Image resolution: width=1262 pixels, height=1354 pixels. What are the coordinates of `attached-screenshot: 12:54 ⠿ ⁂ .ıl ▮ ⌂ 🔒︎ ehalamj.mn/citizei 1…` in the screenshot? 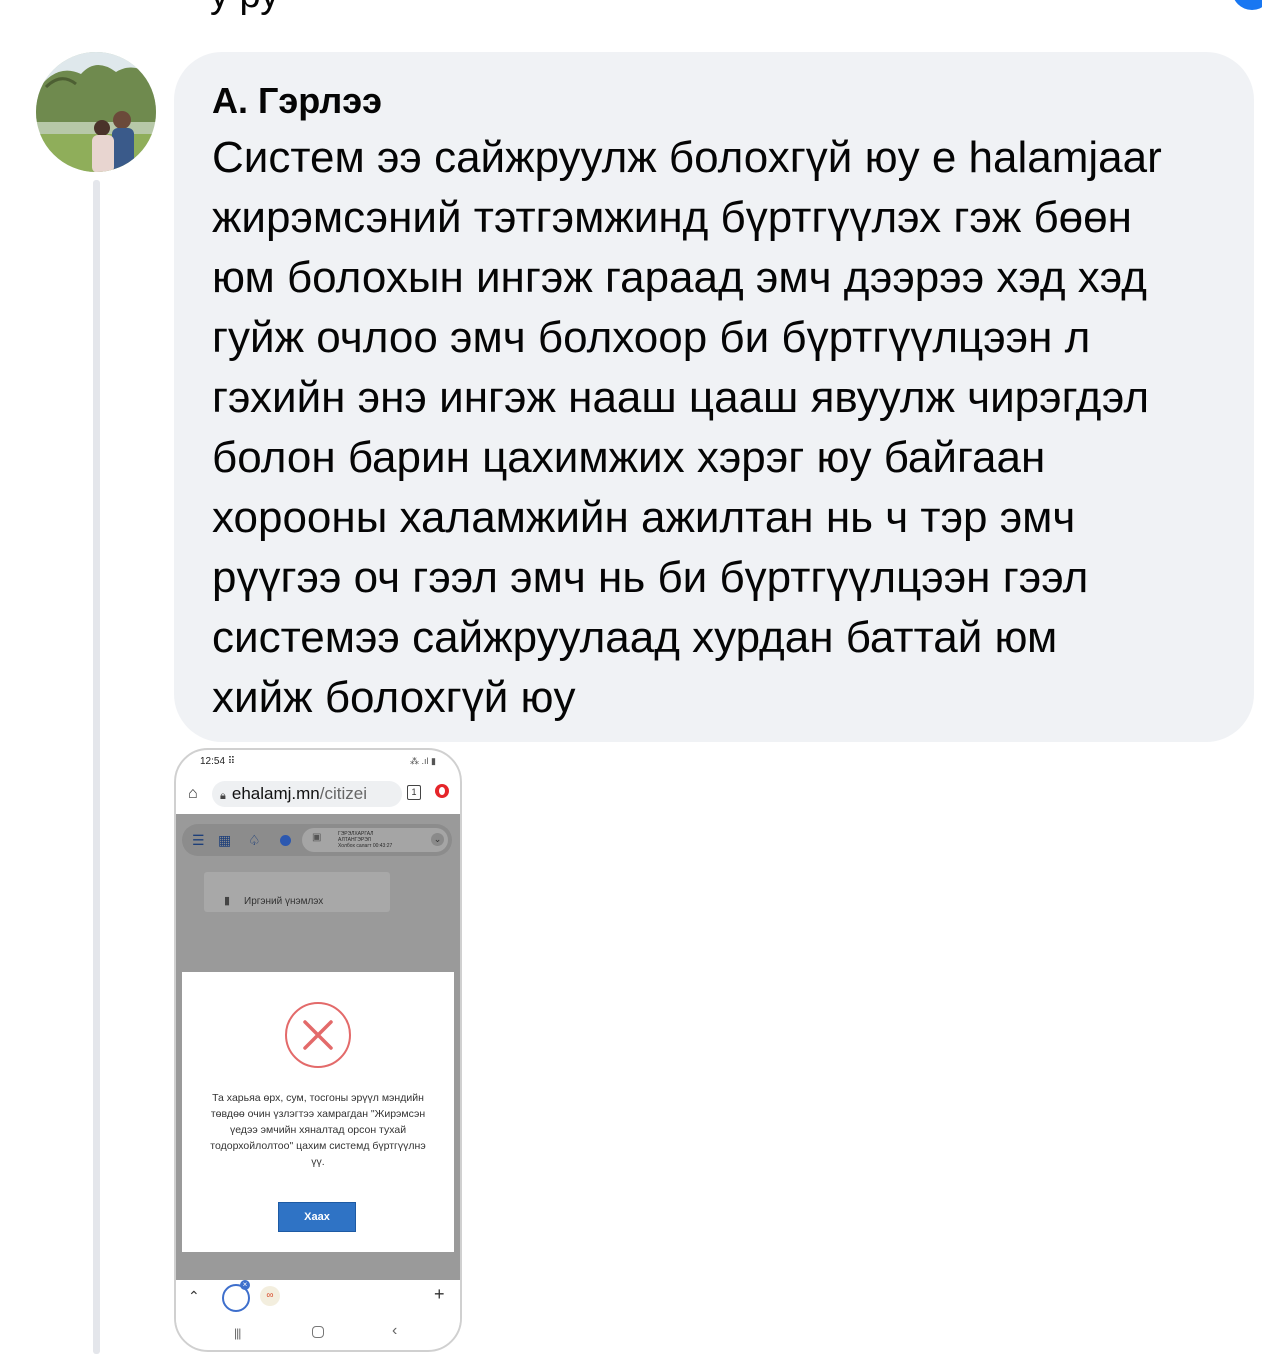 It's located at (318, 1050).